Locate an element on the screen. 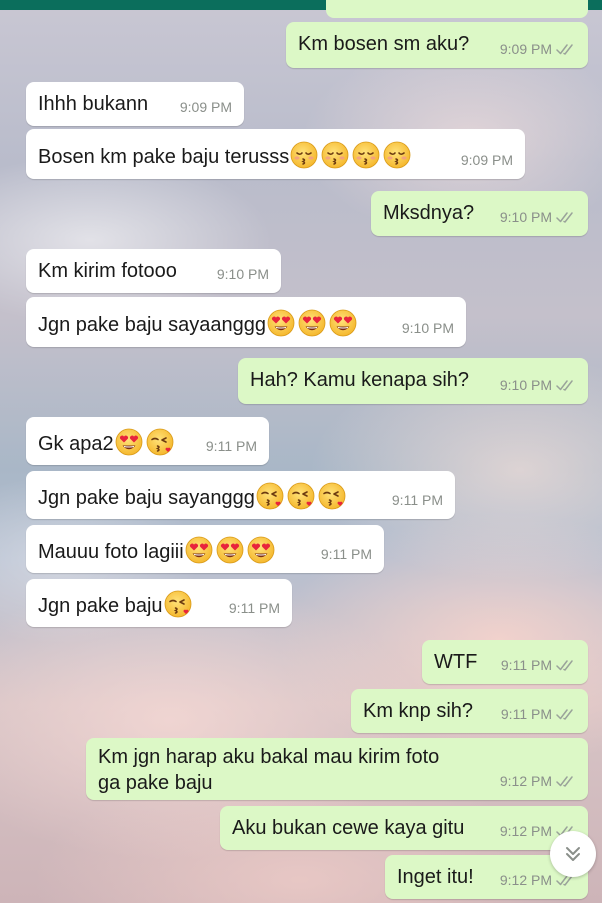 The image size is (602, 903). message-bubble-incoming: Jgn pake baju sayanggg 9:11 PM is located at coordinates (240, 495).